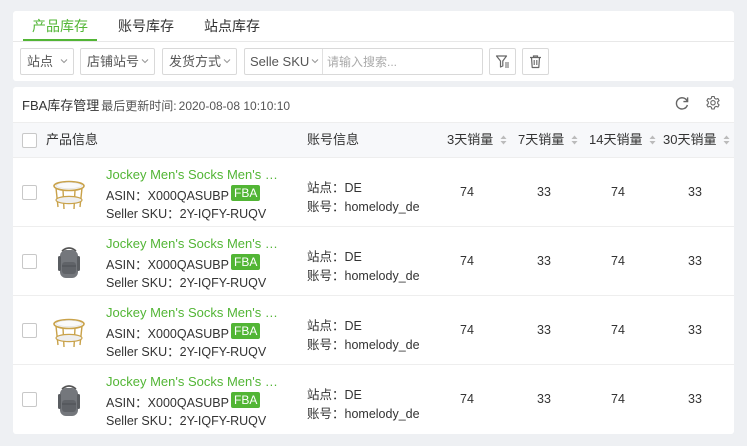 The width and height of the screenshot is (747, 446). I want to click on col-sales-30d: 30天销量, so click(696, 140).